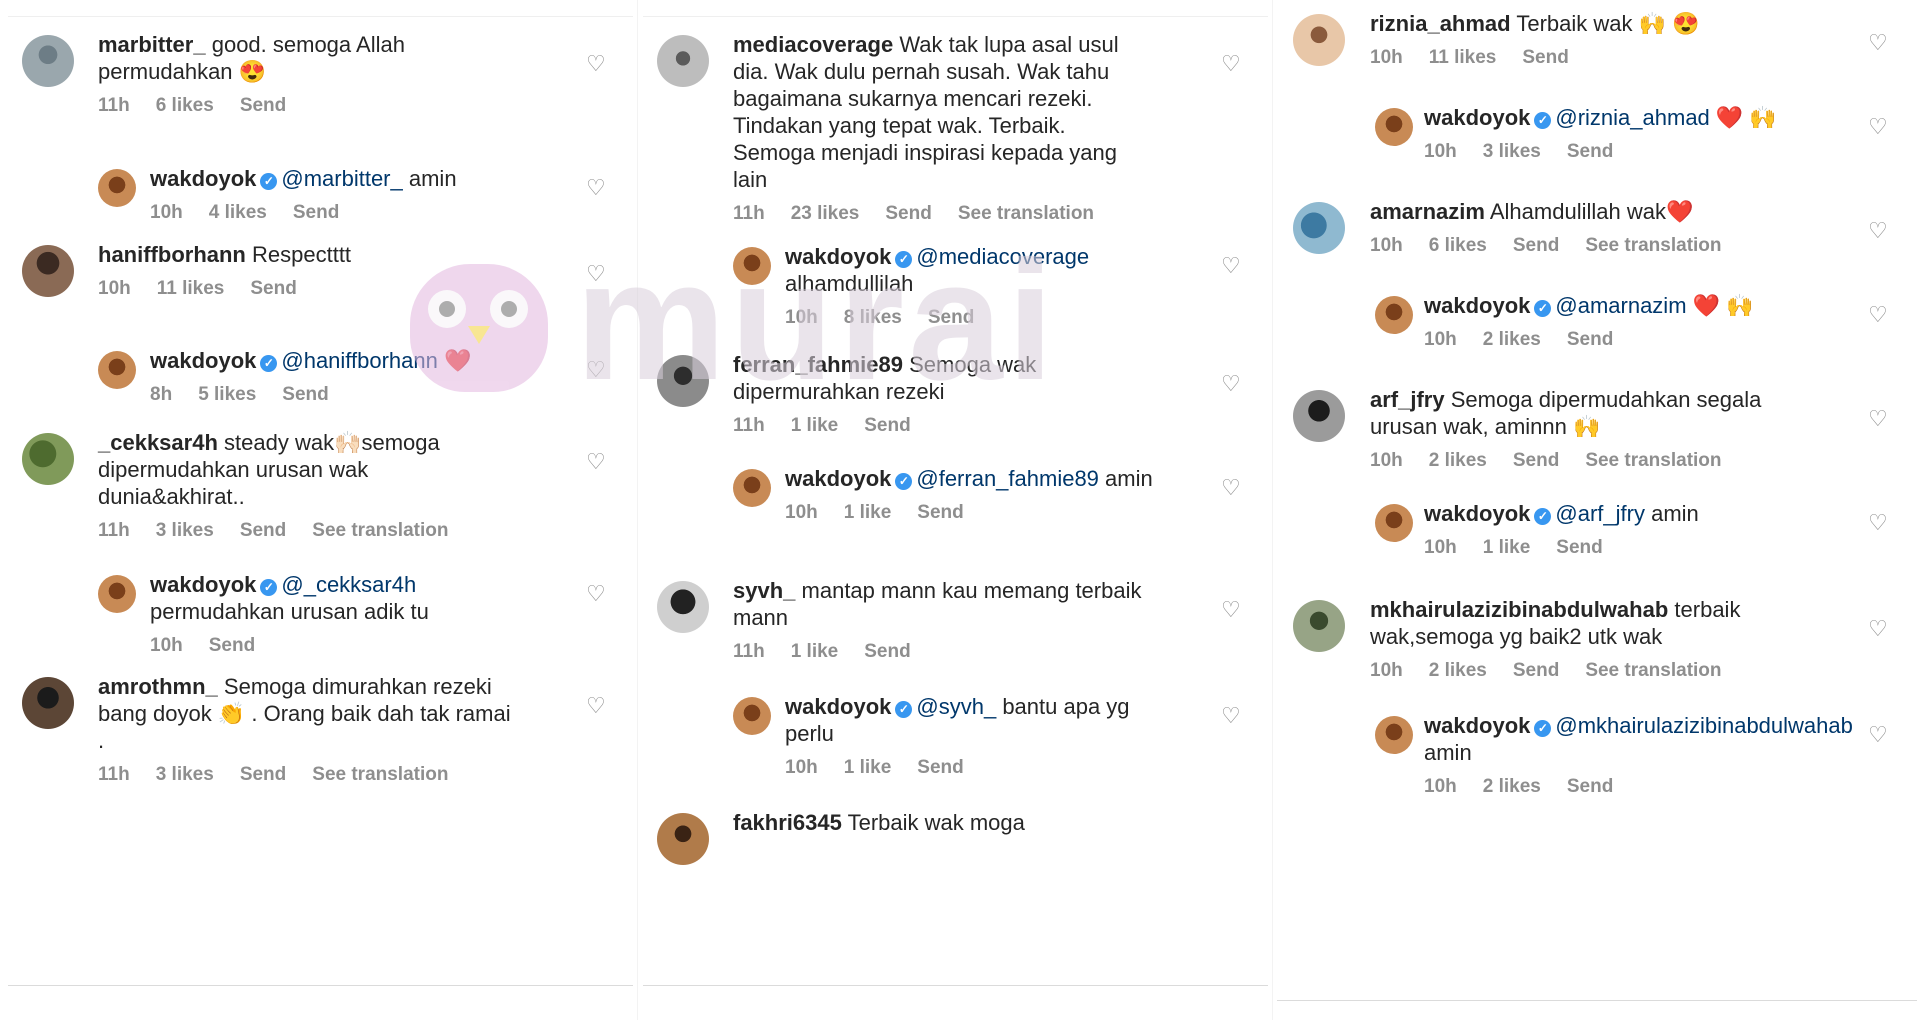 This screenshot has width=1920, height=1021. I want to click on mention-link: @_cekksar4h, so click(348, 584).